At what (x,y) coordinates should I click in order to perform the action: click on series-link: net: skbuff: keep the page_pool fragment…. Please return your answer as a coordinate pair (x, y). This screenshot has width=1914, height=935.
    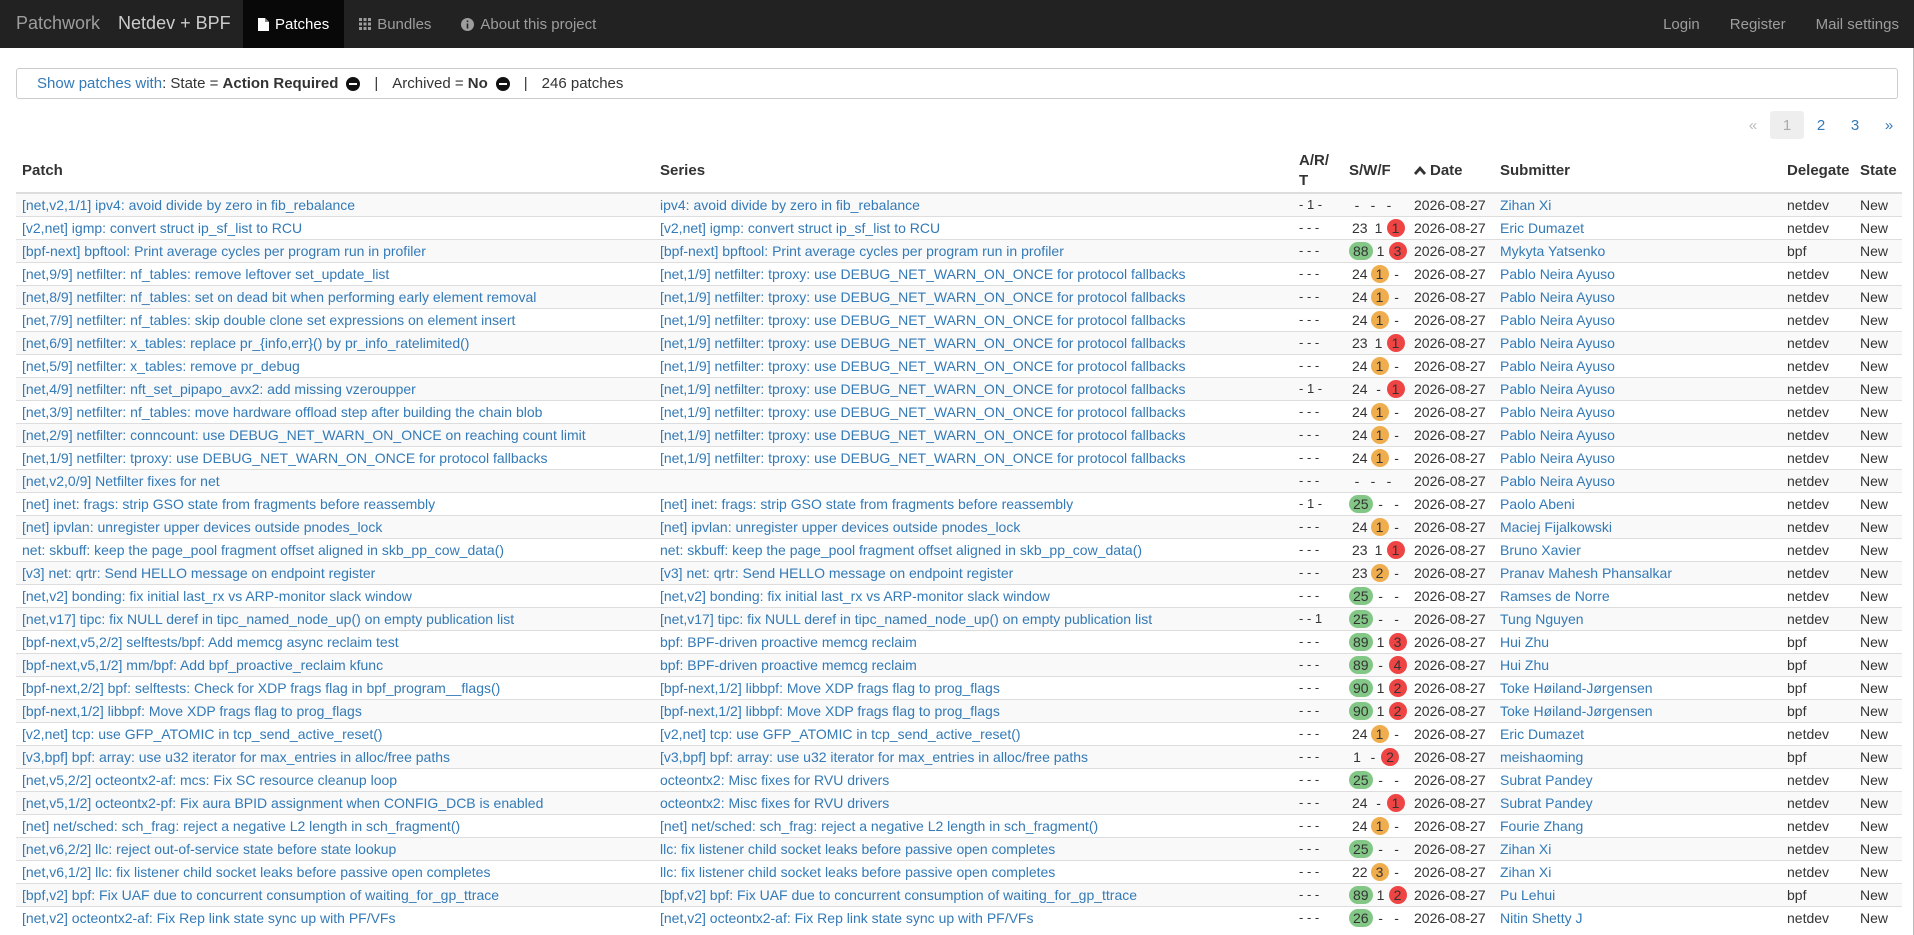
    Looking at the image, I should click on (901, 550).